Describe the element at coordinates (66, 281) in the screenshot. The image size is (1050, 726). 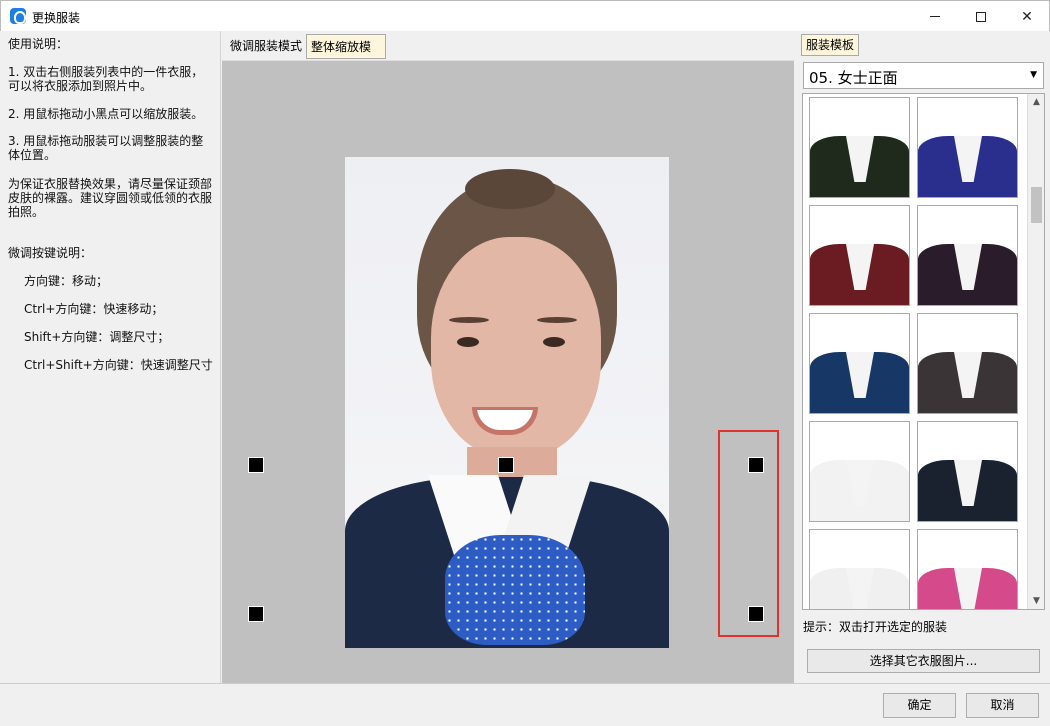
I see `key-hint-move: 方向键：移动；` at that location.